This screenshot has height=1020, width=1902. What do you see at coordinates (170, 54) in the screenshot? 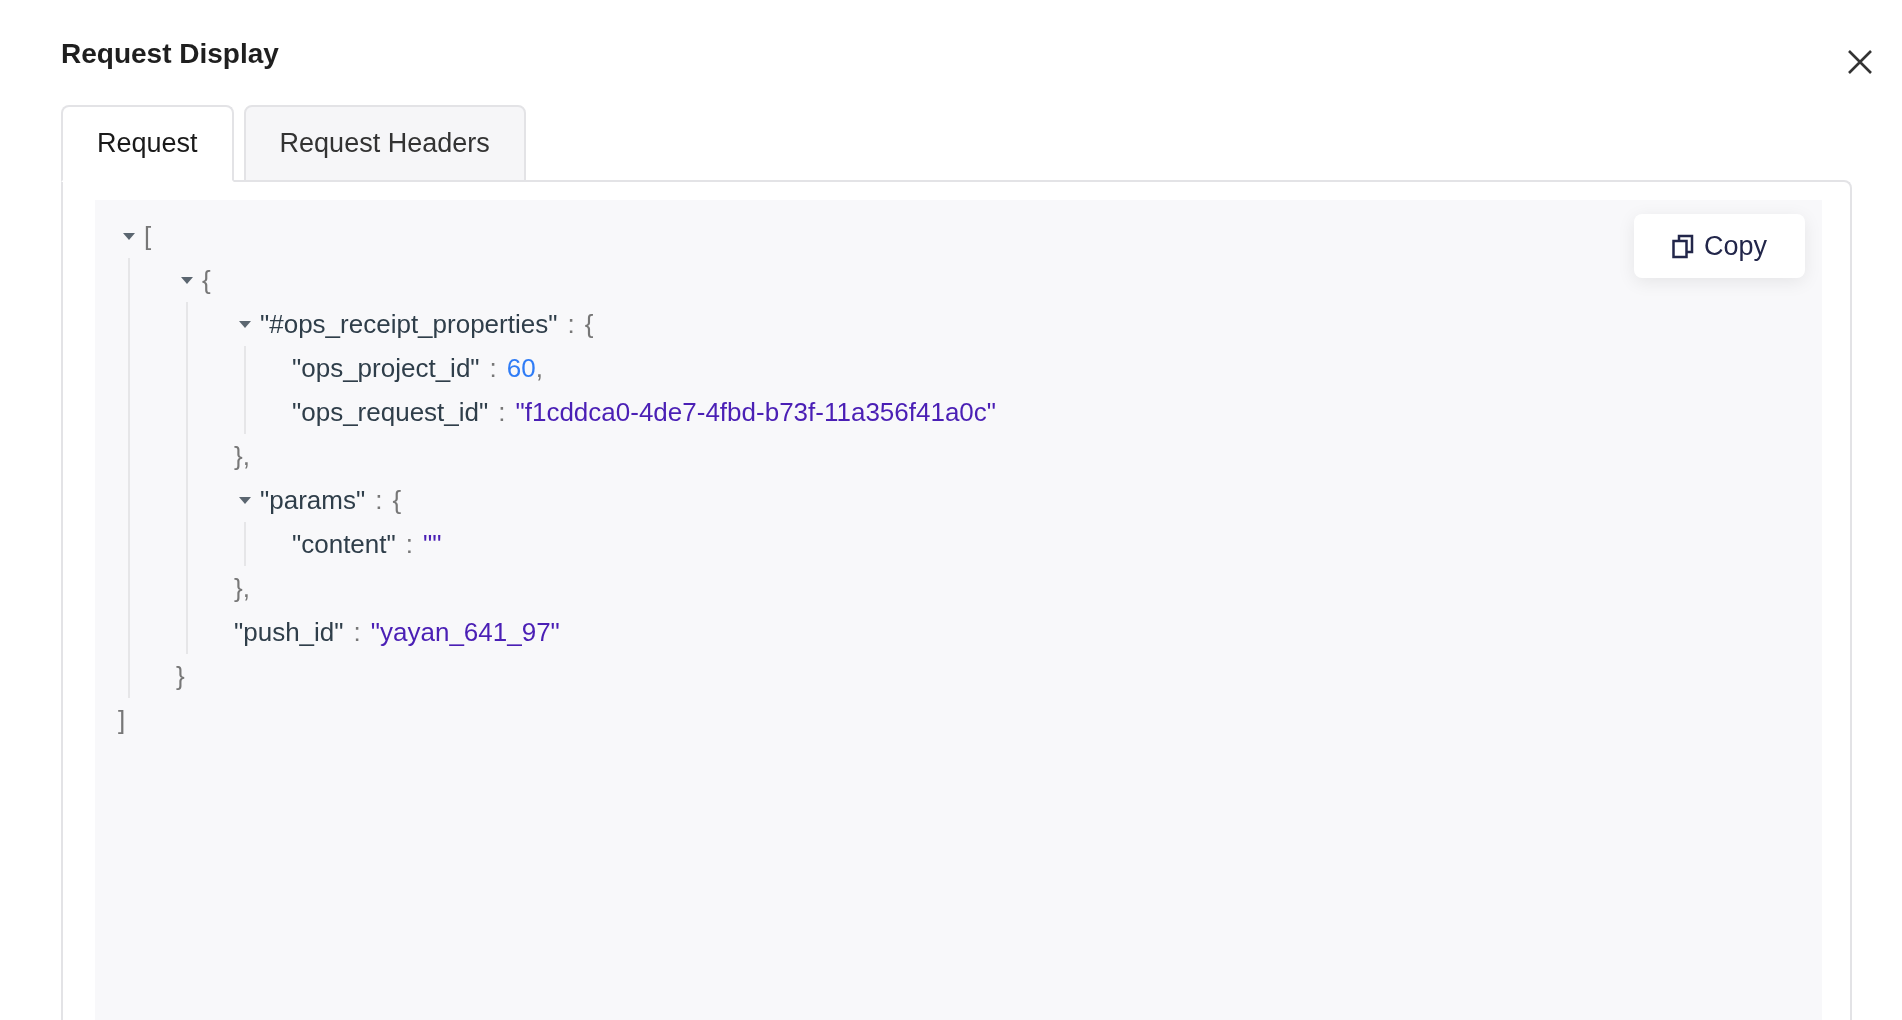
I see `dialog-title: Request Display` at bounding box center [170, 54].